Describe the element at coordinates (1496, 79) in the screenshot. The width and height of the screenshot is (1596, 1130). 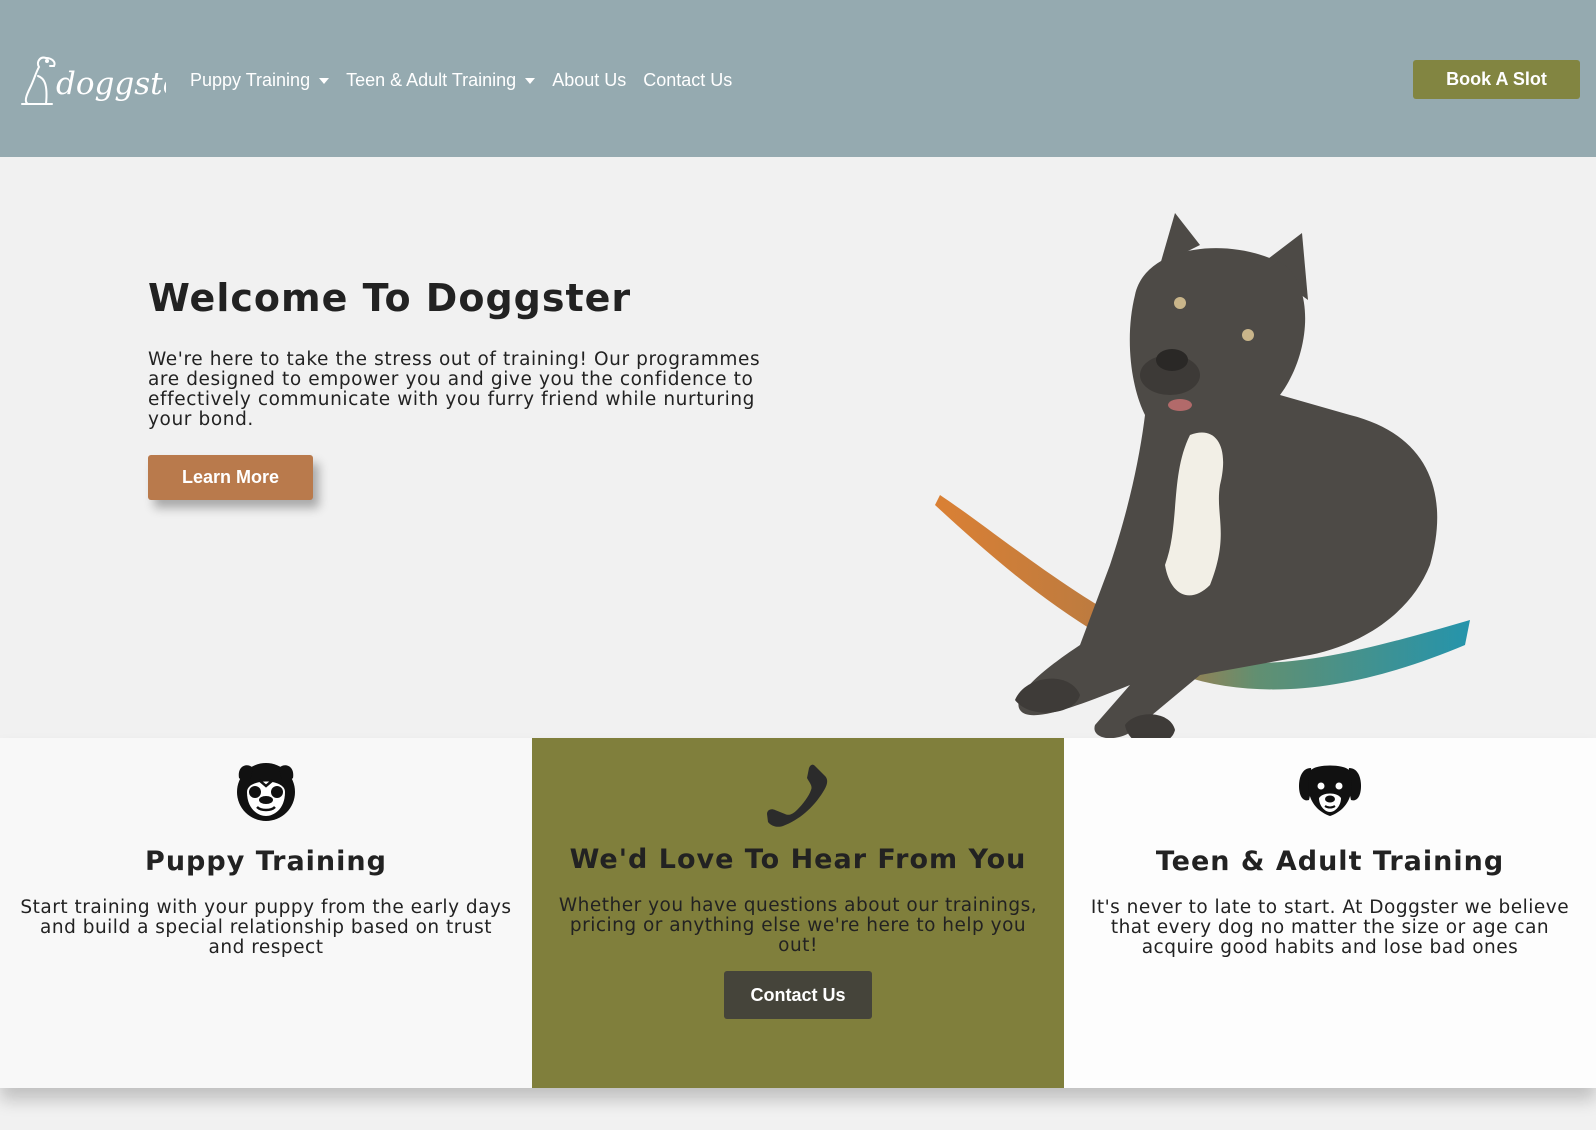
I see `book-a-slot-button: Book A Slot` at that location.